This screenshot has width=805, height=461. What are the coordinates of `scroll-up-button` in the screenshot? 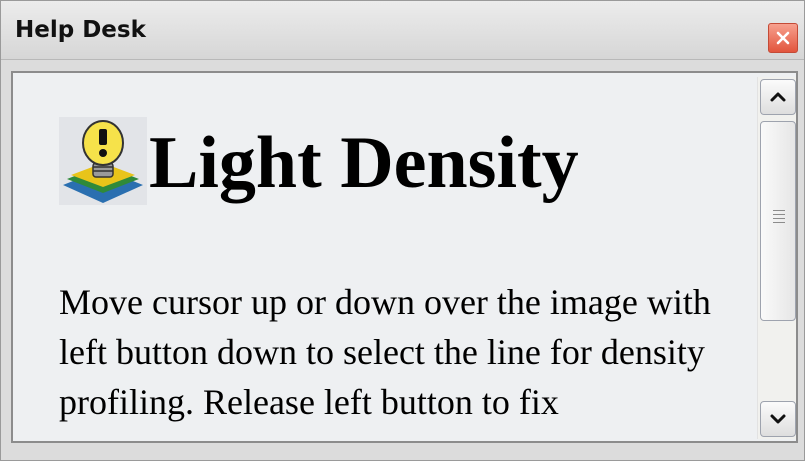 It's located at (778, 97).